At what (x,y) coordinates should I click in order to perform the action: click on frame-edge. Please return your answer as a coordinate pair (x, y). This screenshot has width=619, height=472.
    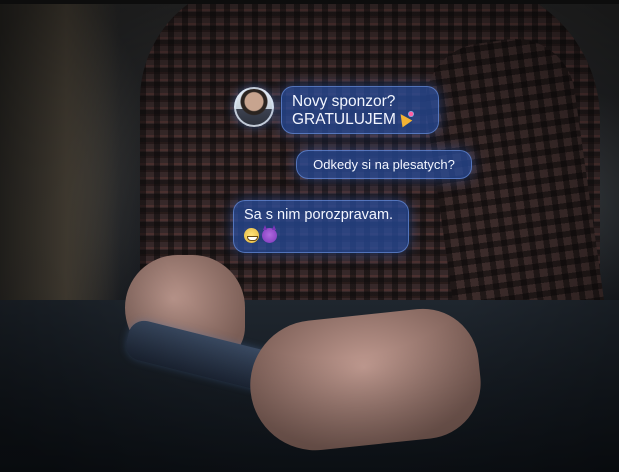
    Looking at the image, I should click on (309, 2).